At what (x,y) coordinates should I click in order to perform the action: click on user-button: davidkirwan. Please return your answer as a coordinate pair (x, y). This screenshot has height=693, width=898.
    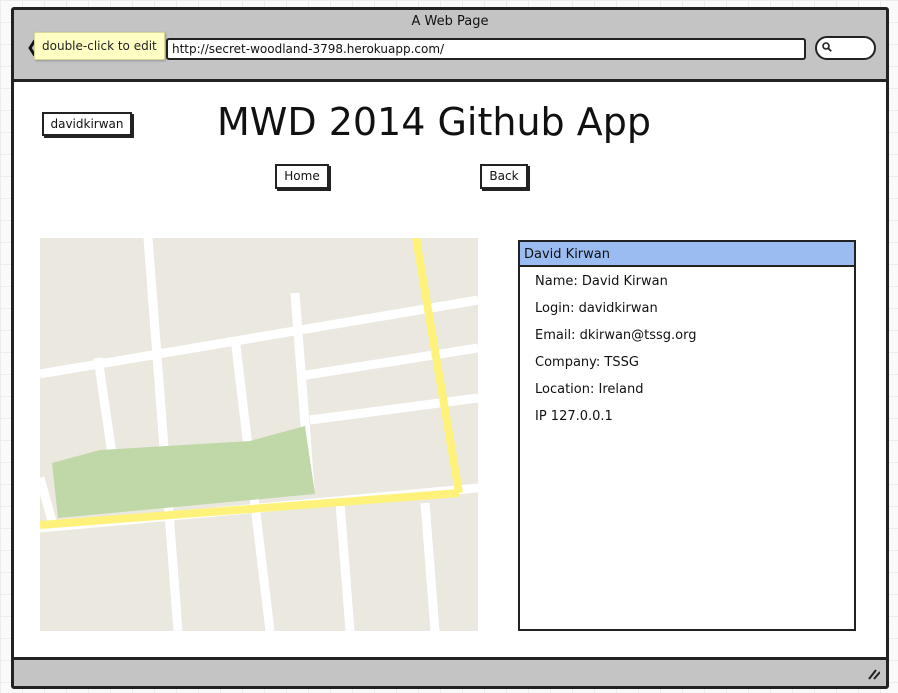
    Looking at the image, I should click on (87, 124).